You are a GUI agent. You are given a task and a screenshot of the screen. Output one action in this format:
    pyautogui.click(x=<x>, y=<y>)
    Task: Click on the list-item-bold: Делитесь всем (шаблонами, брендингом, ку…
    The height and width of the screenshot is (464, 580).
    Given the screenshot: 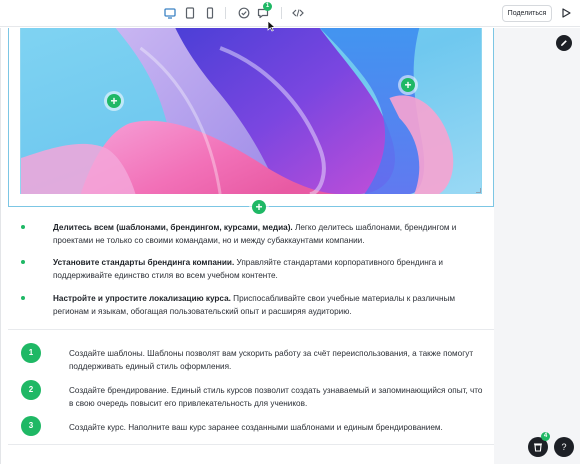 What is the action you would take?
    pyautogui.click(x=173, y=227)
    